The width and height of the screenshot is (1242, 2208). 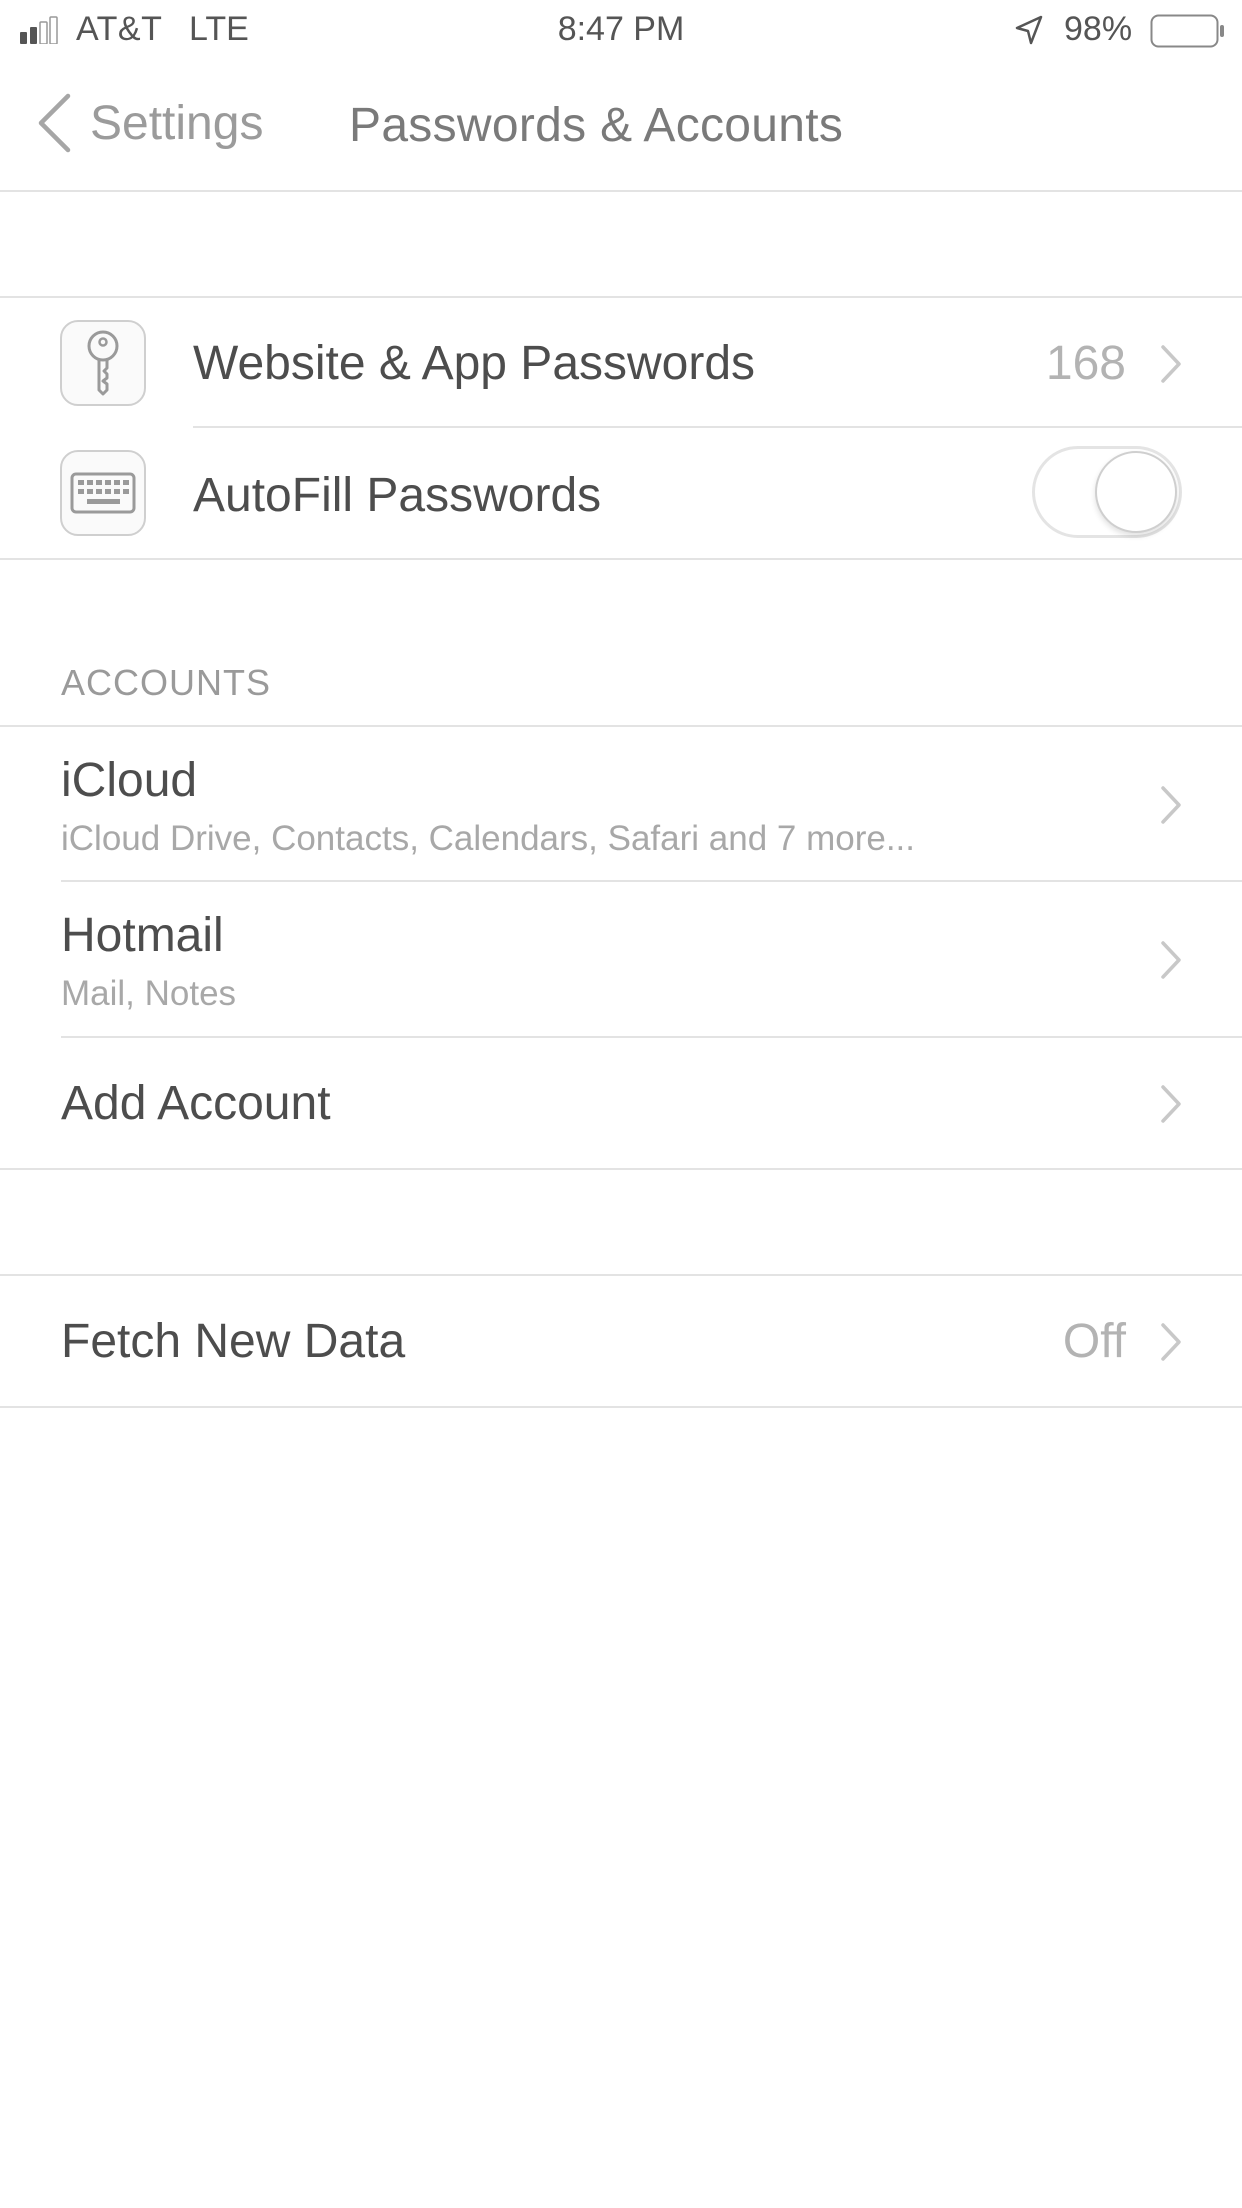 What do you see at coordinates (1094, 1341) in the screenshot?
I see `fetch-new-data-value: Off` at bounding box center [1094, 1341].